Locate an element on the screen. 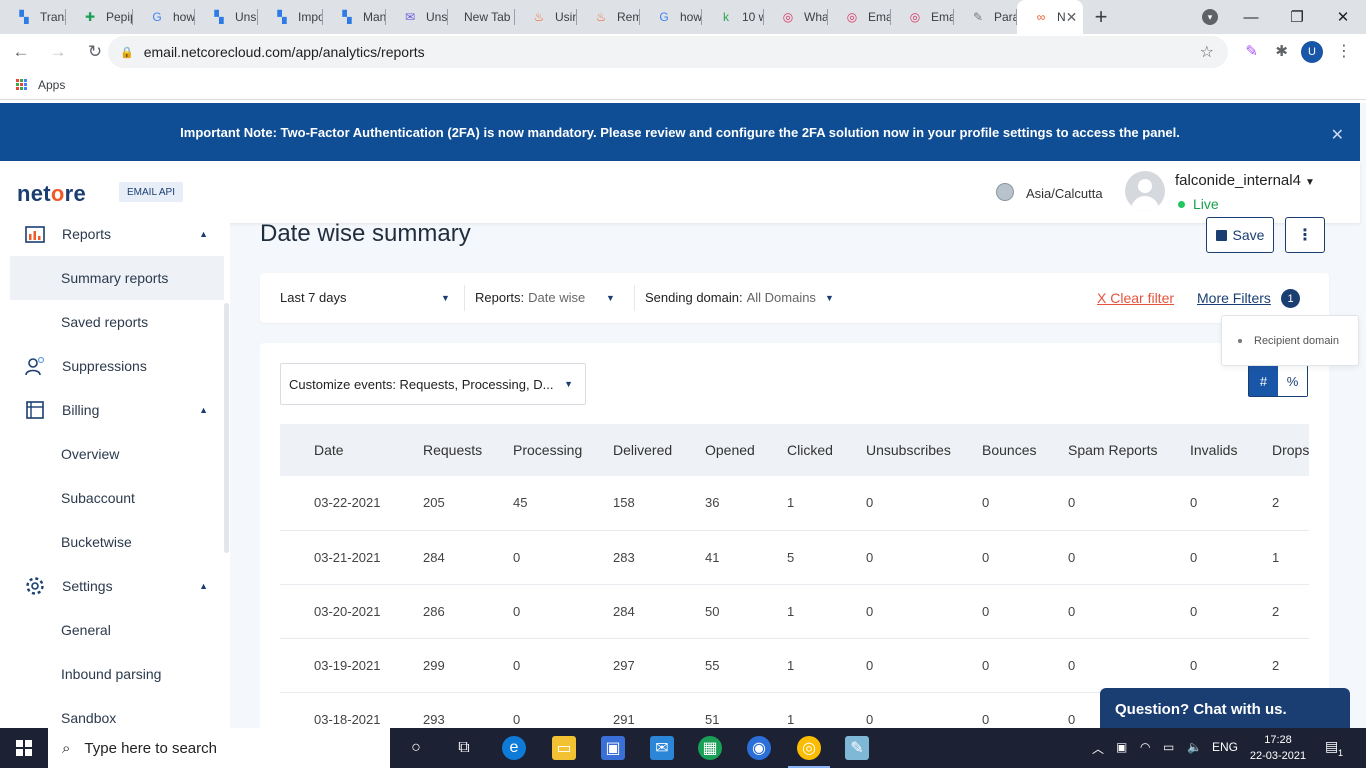 The height and width of the screenshot is (768, 1366). column-header: Processing is located at coordinates (563, 450).